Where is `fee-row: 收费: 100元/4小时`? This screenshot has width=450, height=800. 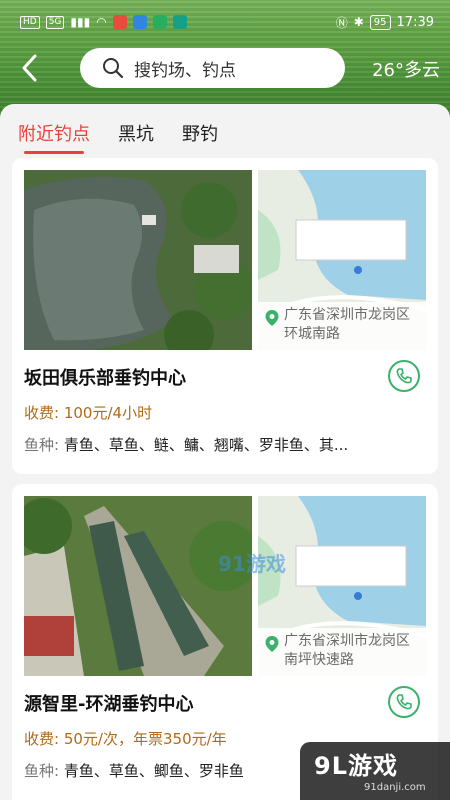
fee-row: 收费: 100元/4小时 is located at coordinates (88, 412).